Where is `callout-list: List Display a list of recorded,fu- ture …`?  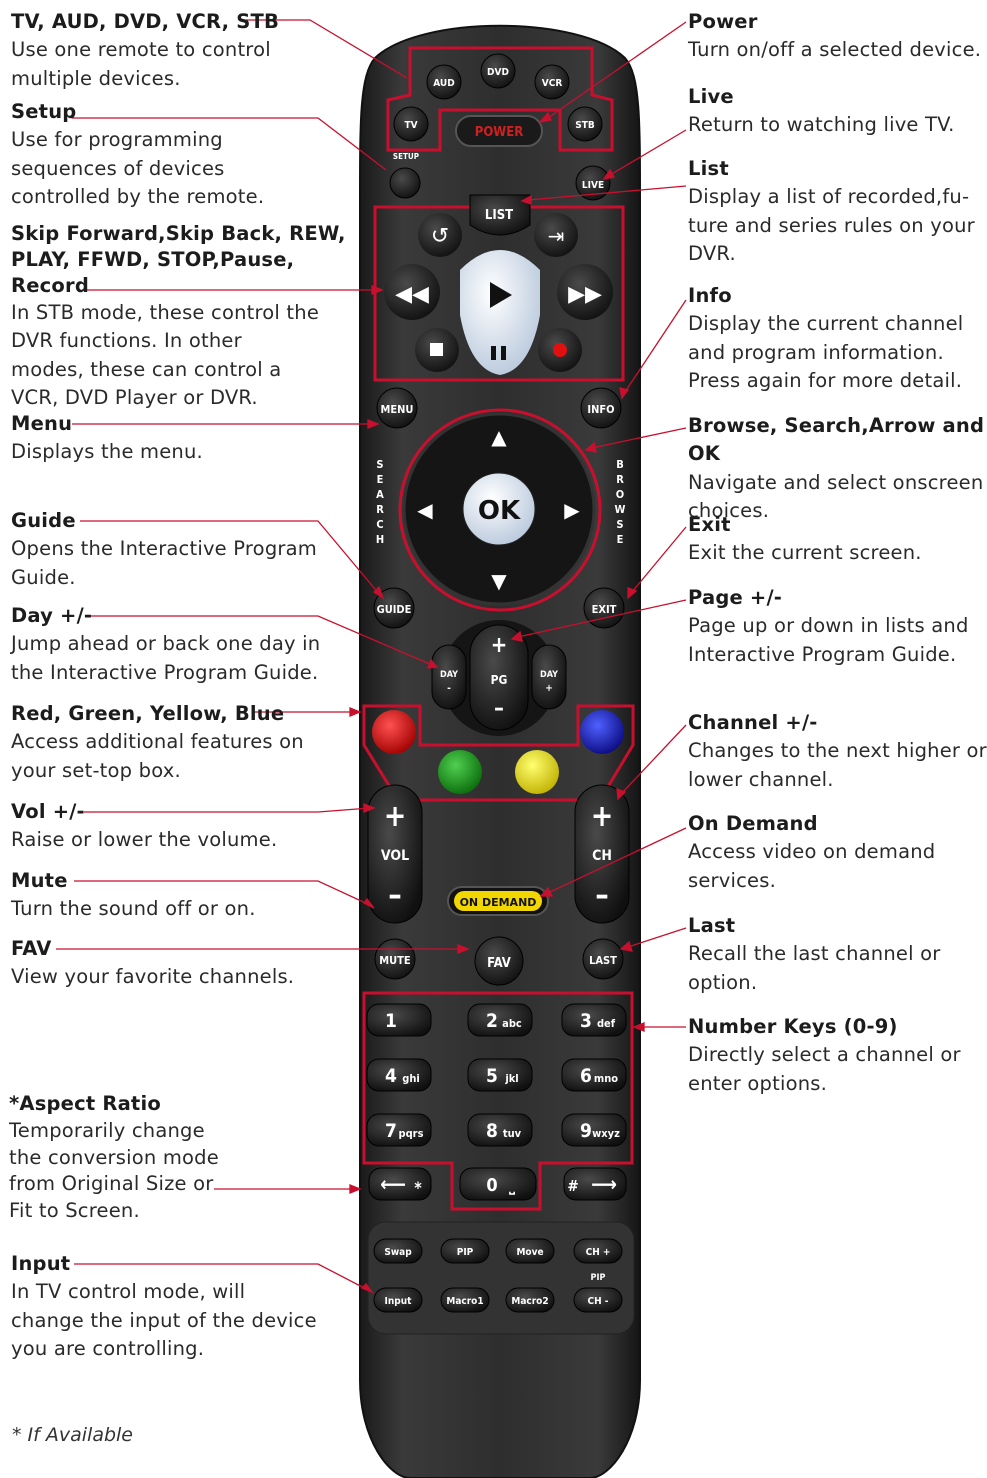 callout-list: List Display a list of recorded,fu- ture … is located at coordinates (831, 212).